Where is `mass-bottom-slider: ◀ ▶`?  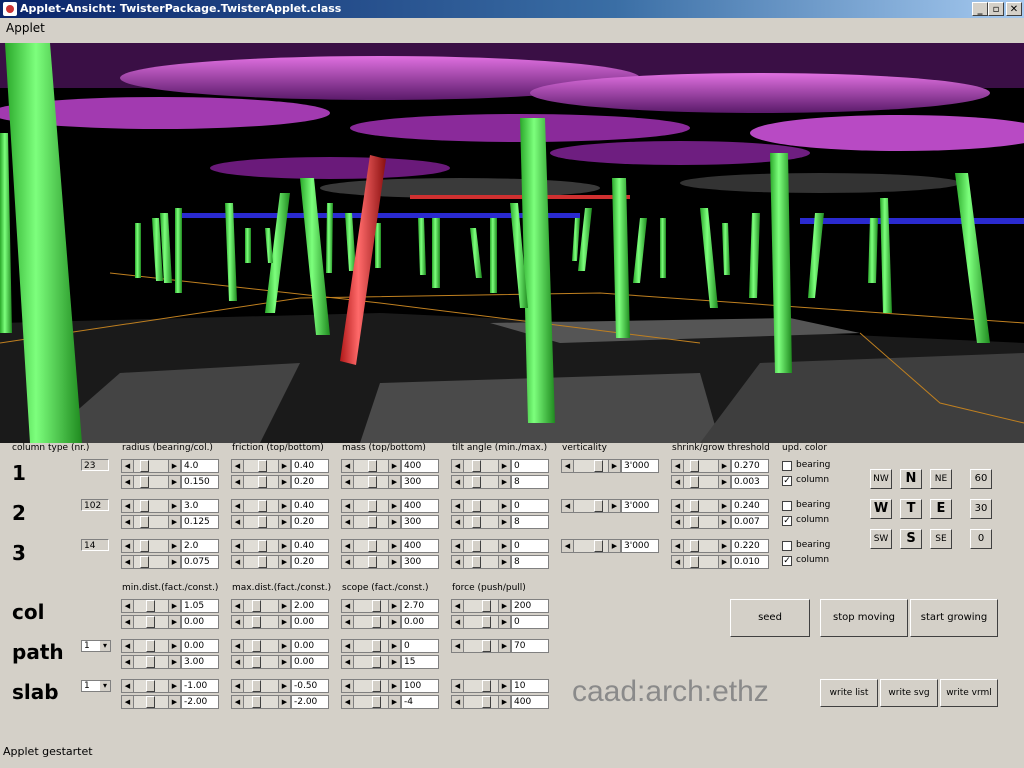 mass-bottom-slider: ◀ ▶ is located at coordinates (371, 522).